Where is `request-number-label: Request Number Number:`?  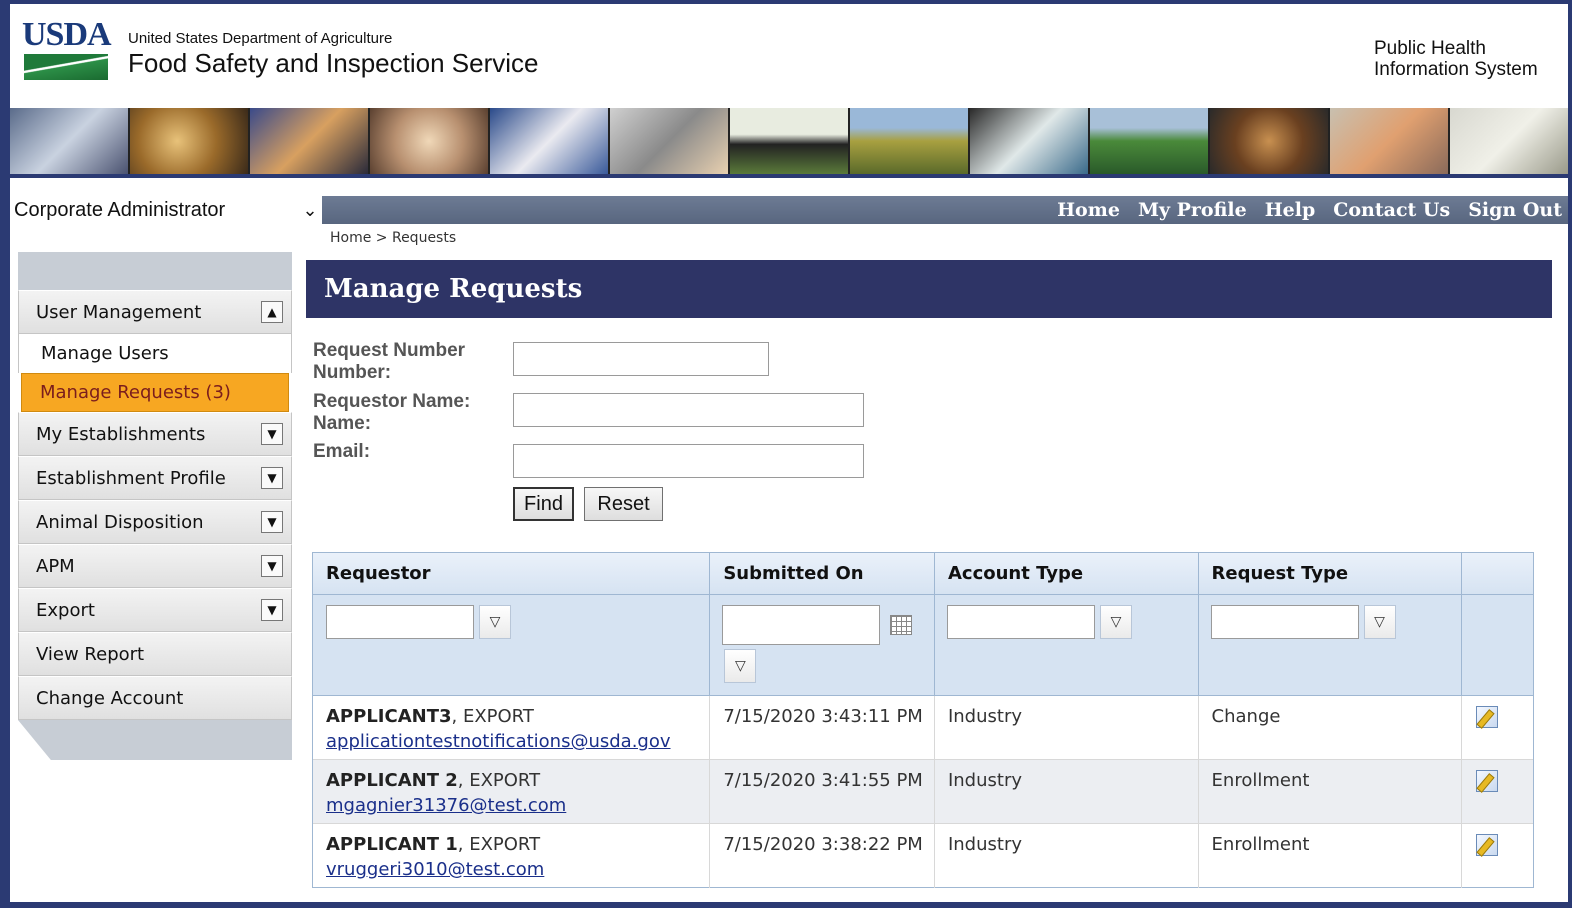 request-number-label: Request Number Number: is located at coordinates (389, 362).